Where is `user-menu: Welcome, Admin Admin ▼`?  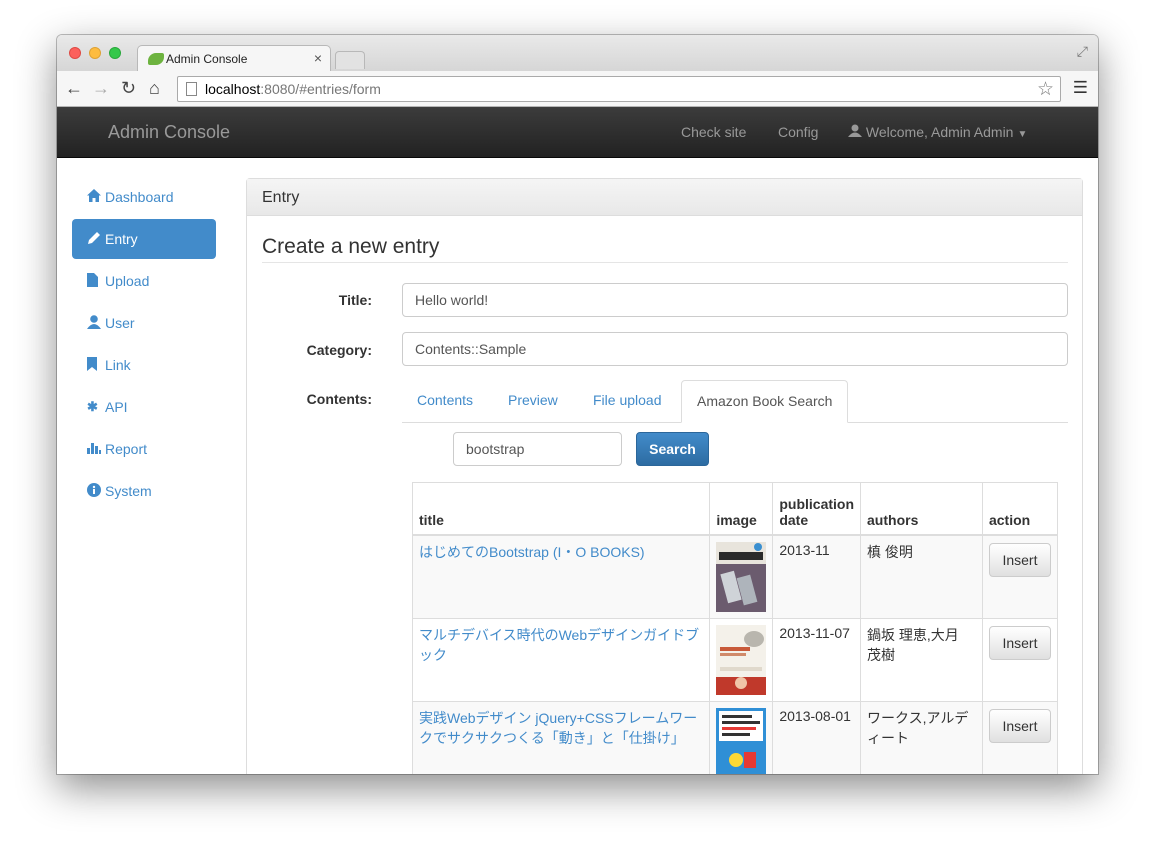
user-menu: Welcome, Admin Admin ▼ is located at coordinates (937, 132).